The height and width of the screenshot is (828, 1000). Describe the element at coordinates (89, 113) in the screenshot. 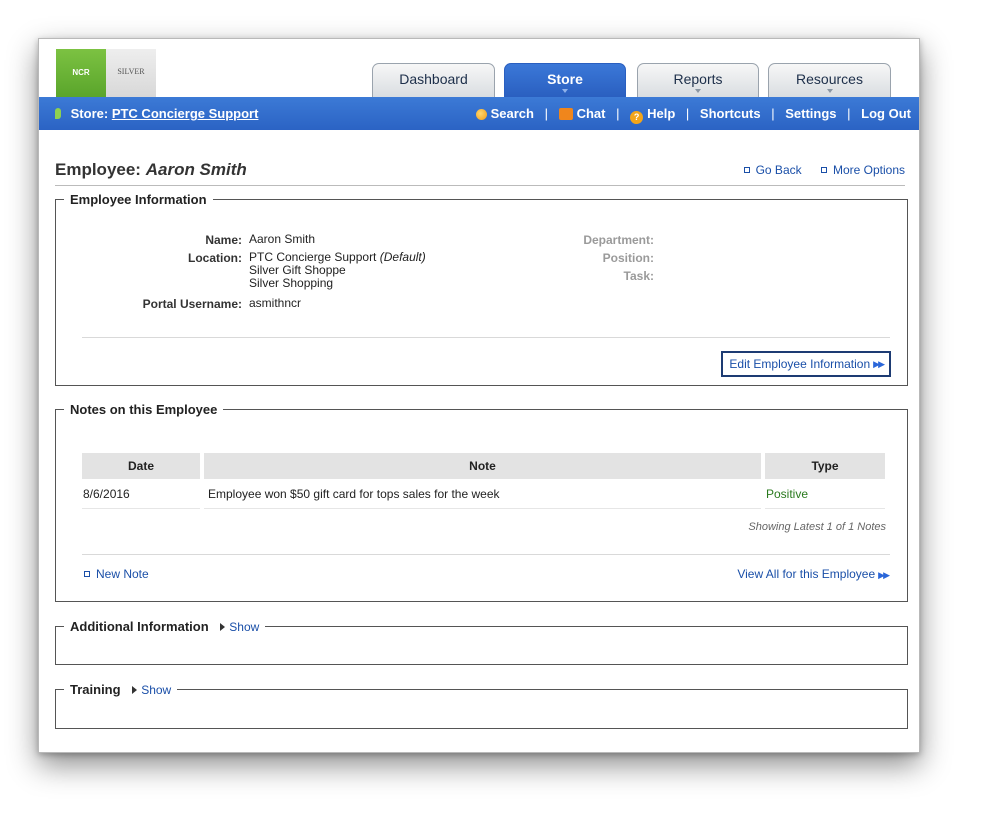

I see `store-prefix: Store:` at that location.